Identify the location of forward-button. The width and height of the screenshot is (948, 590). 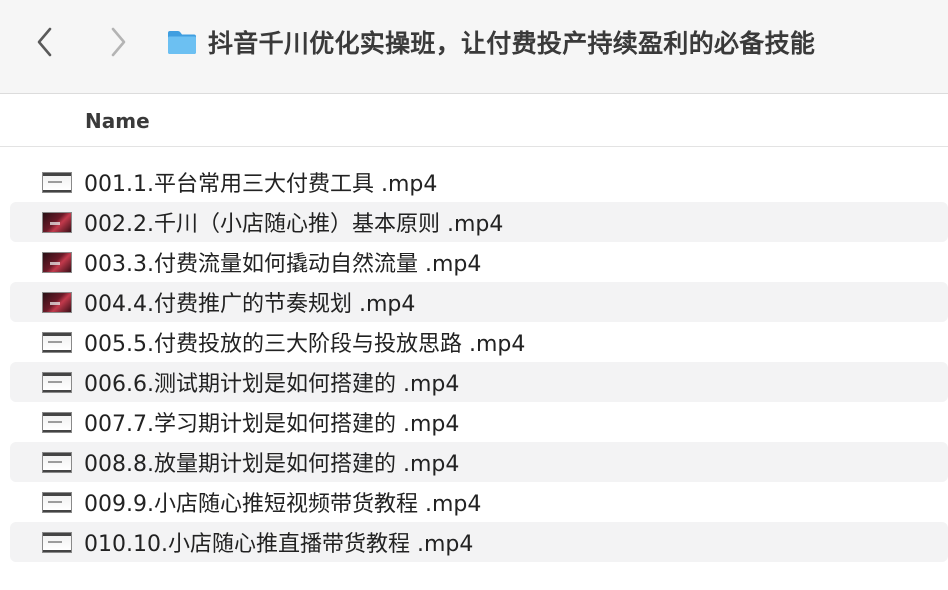
(118, 42).